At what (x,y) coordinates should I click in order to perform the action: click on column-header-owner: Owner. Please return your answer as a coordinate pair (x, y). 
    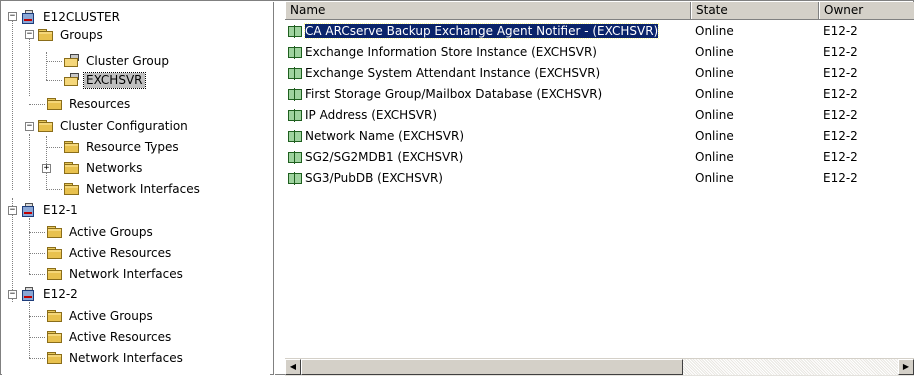
    Looking at the image, I should click on (866, 10).